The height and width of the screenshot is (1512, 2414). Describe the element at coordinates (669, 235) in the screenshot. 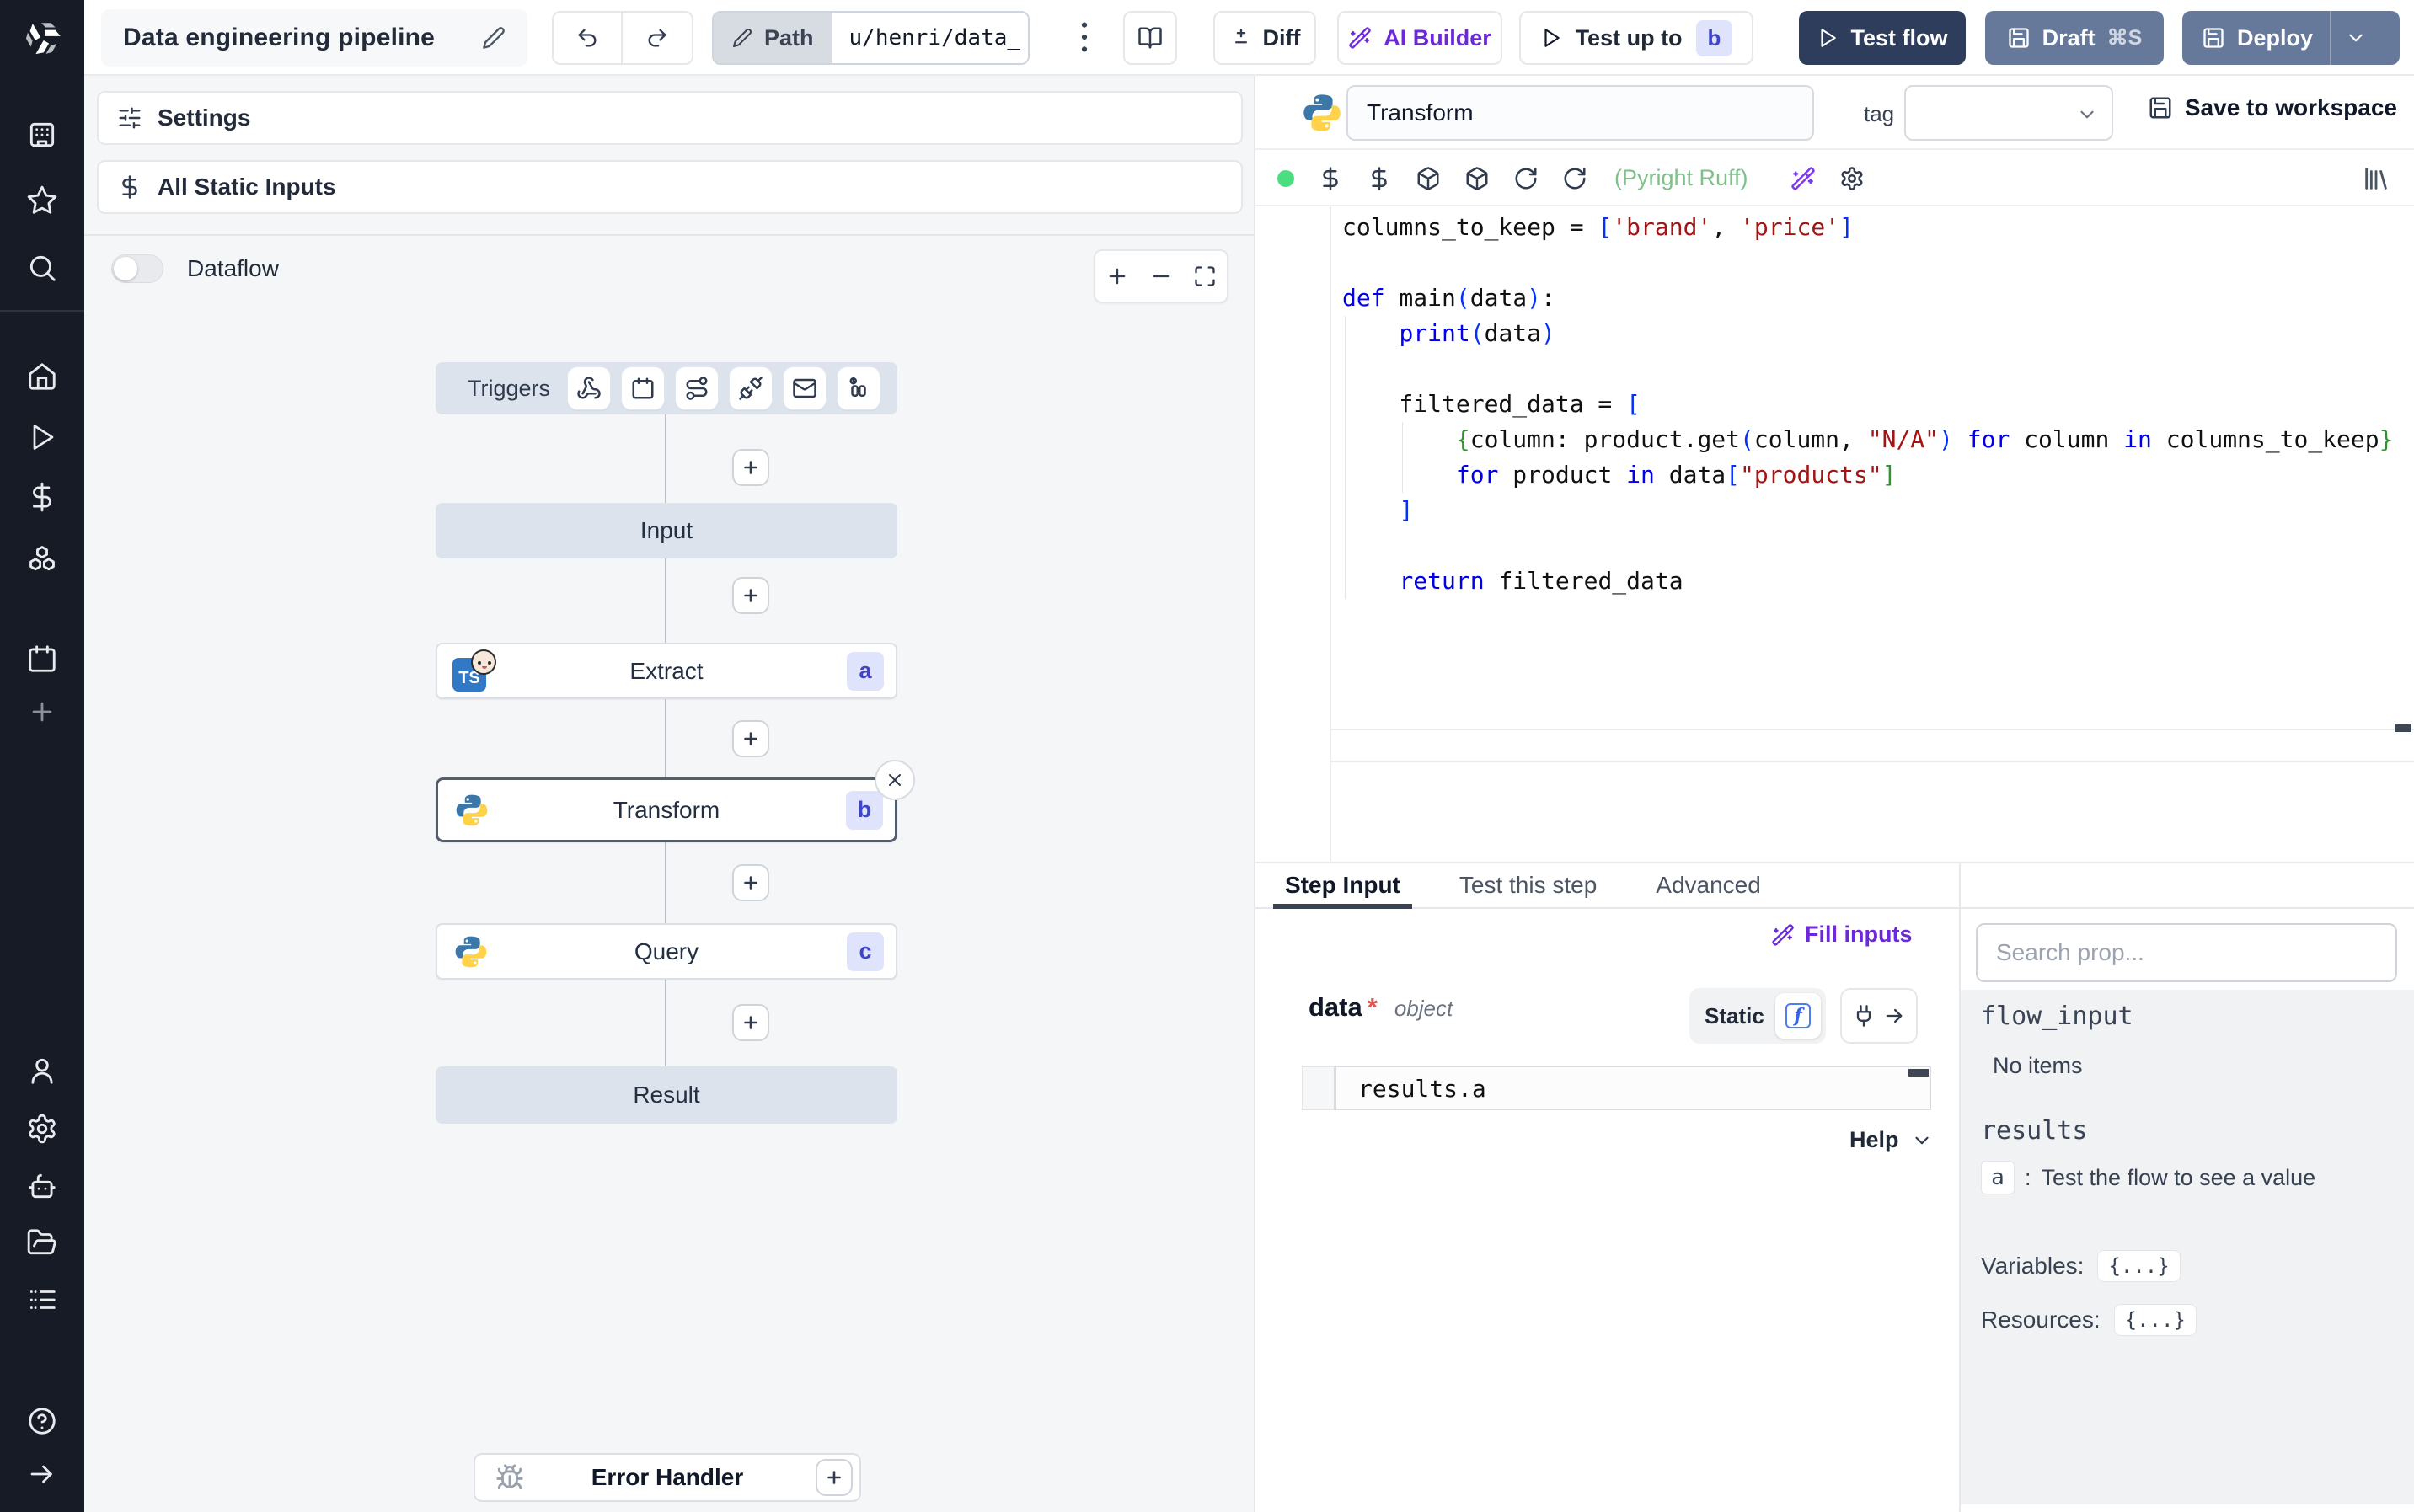

I see `flow-divider` at that location.